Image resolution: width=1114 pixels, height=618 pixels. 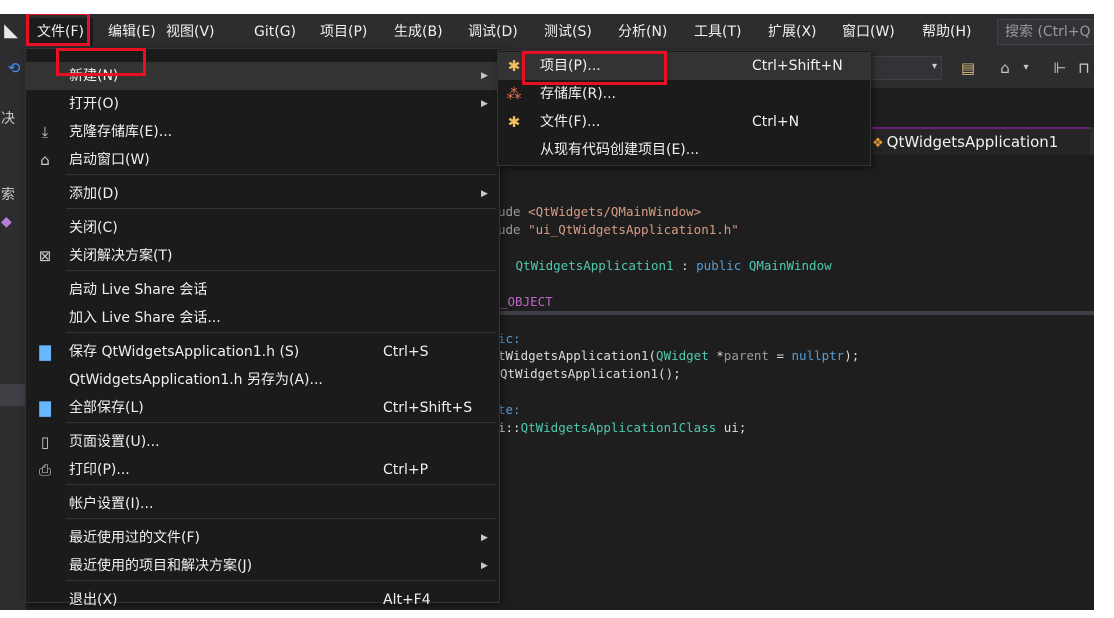 What do you see at coordinates (615, 211) in the screenshot?
I see `code-token: <QtWidgets/QMainWindow>` at bounding box center [615, 211].